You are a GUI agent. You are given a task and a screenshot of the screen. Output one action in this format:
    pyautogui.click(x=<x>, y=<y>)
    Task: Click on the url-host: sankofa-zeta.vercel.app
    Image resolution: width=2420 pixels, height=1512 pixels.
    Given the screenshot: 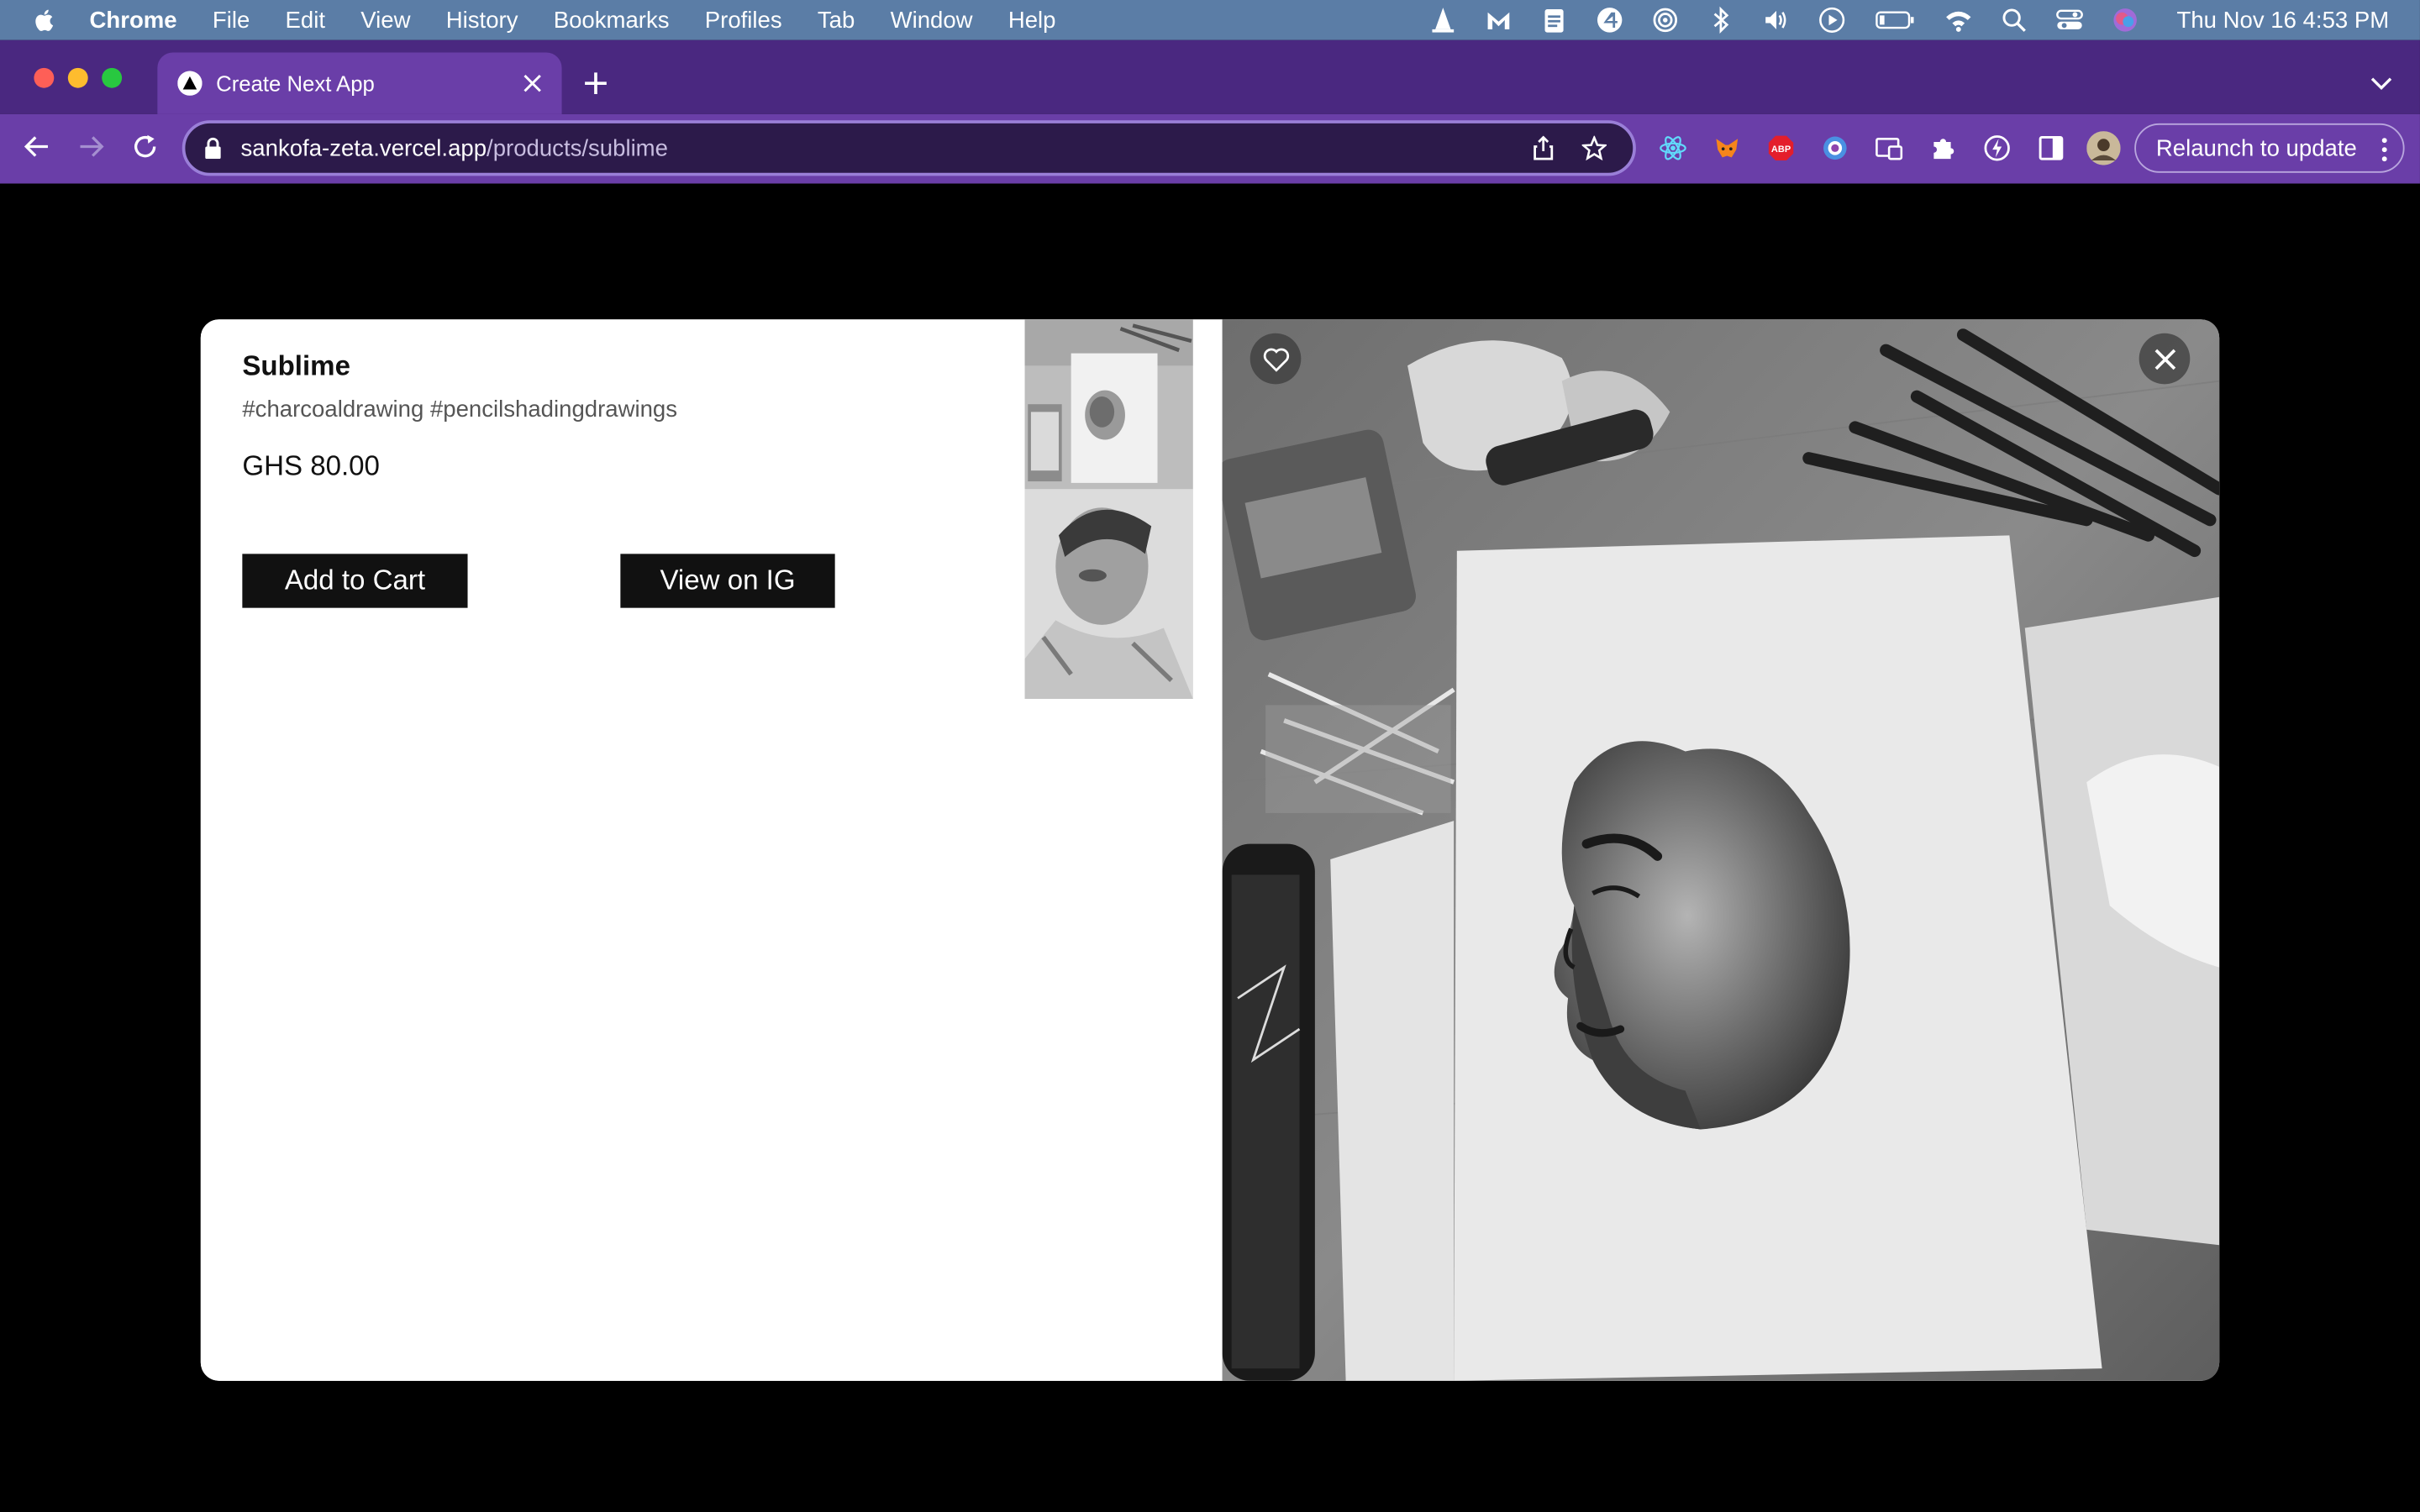 What is the action you would take?
    pyautogui.click(x=363, y=147)
    